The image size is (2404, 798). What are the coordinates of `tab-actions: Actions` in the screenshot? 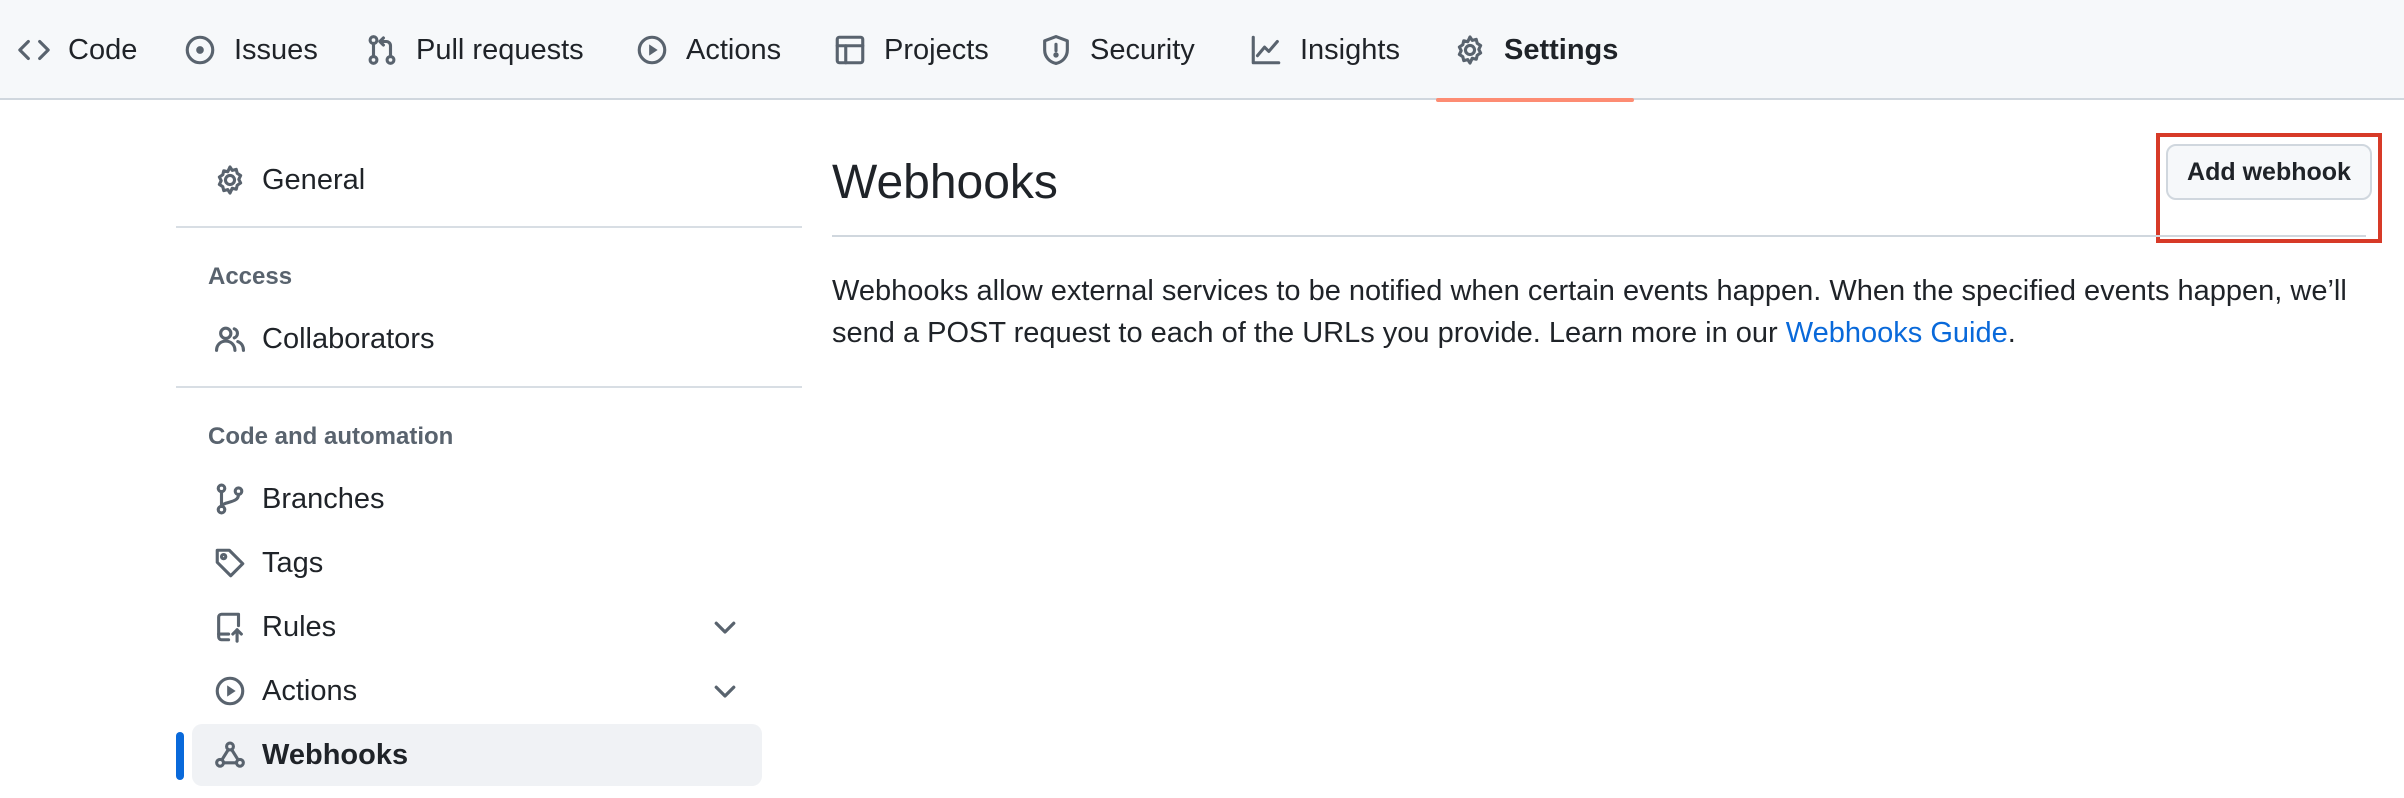 It's located at (707, 50).